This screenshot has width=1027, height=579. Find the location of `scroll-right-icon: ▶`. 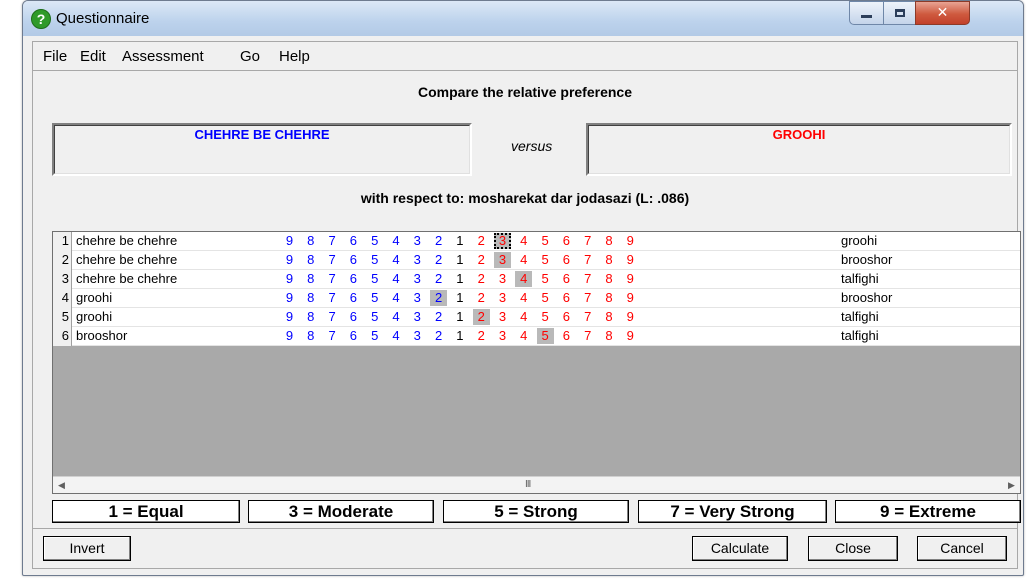

scroll-right-icon: ▶ is located at coordinates (1011, 485).